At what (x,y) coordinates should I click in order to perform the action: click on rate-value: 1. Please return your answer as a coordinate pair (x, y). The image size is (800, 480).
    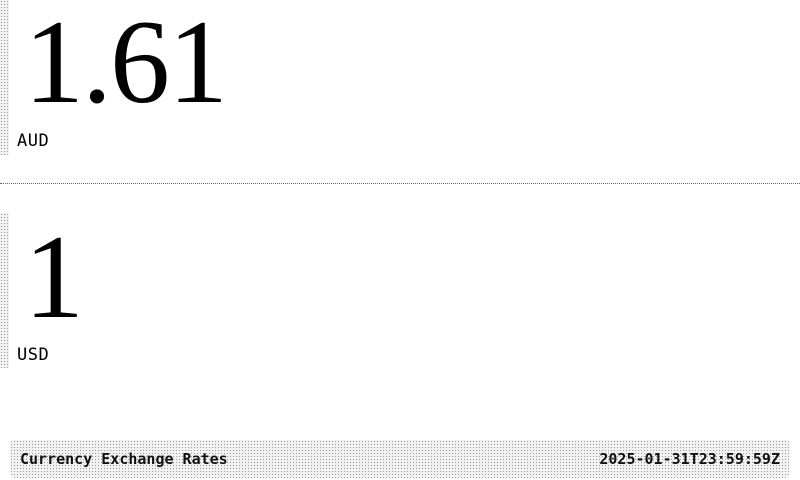
    Looking at the image, I should click on (54, 276).